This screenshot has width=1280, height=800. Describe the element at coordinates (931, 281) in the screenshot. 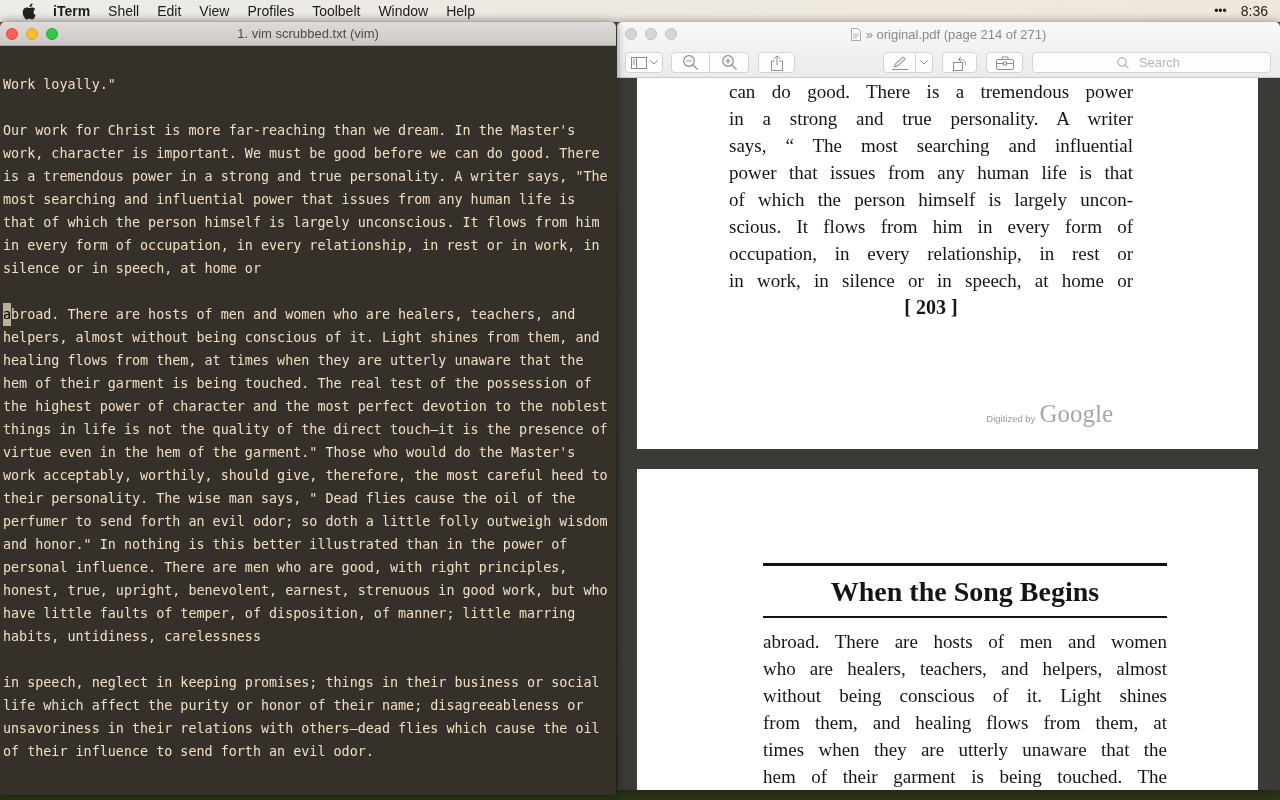

I see `book-text-line: in work, in silence or in speech, at home or` at that location.